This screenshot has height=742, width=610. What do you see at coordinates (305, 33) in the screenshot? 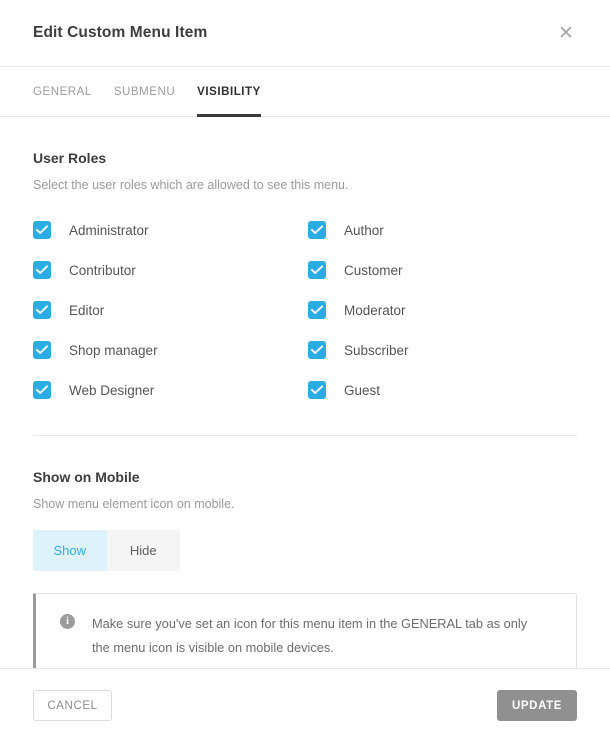
I see `dialog-header: Edit Custom Menu Item ✕` at bounding box center [305, 33].